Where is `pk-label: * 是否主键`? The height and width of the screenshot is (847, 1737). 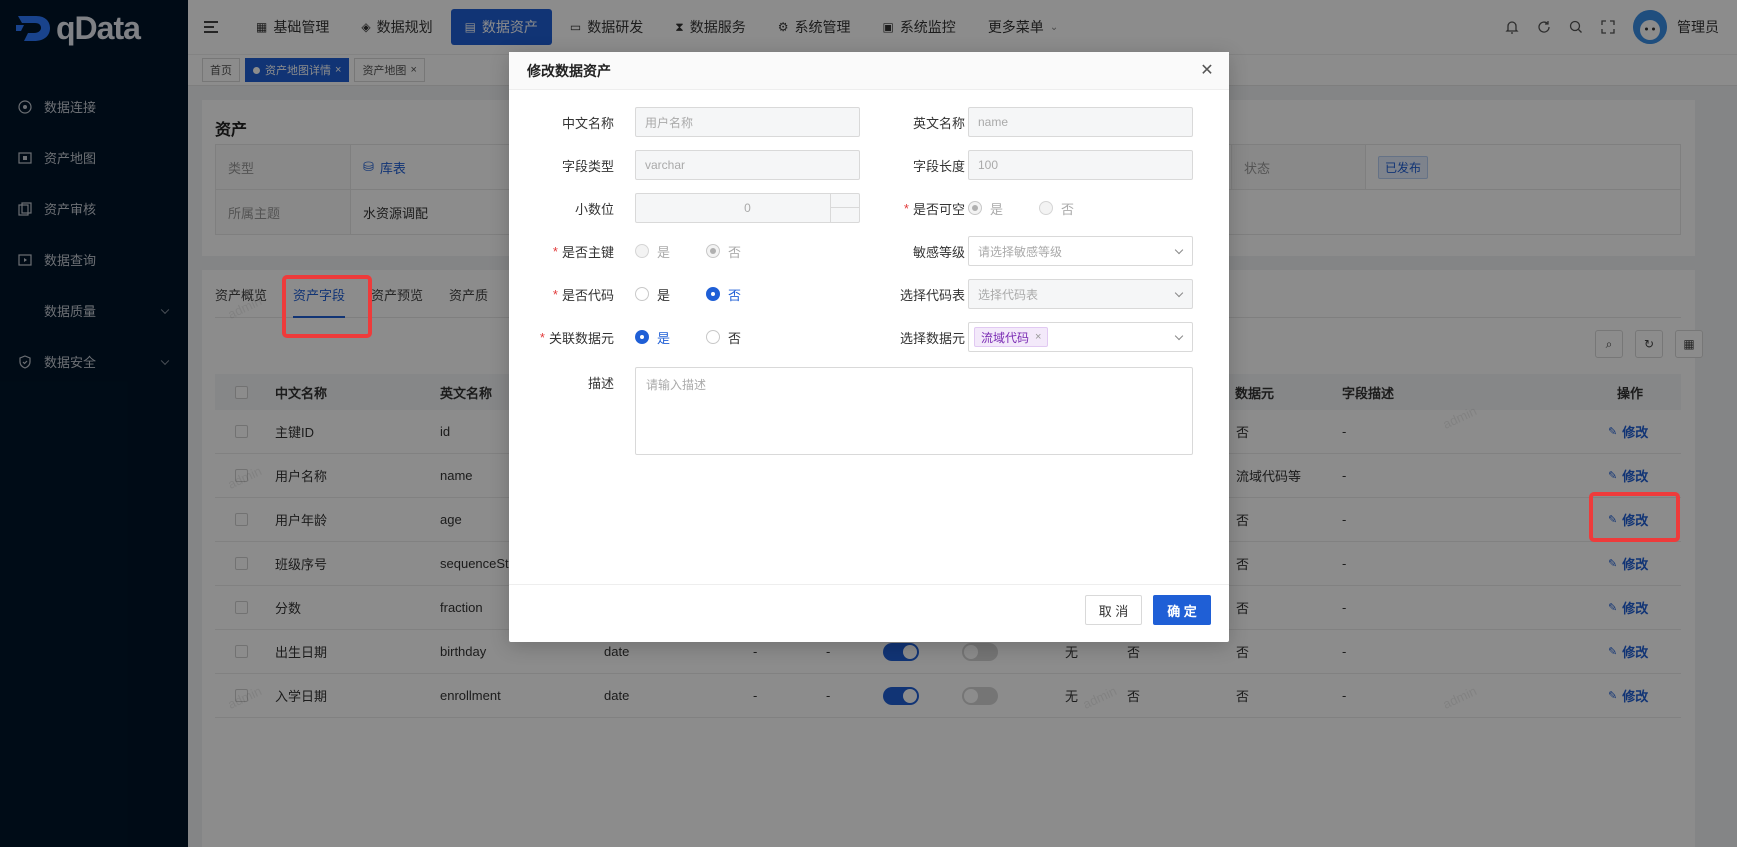 pk-label: * 是否主键 is located at coordinates (583, 251).